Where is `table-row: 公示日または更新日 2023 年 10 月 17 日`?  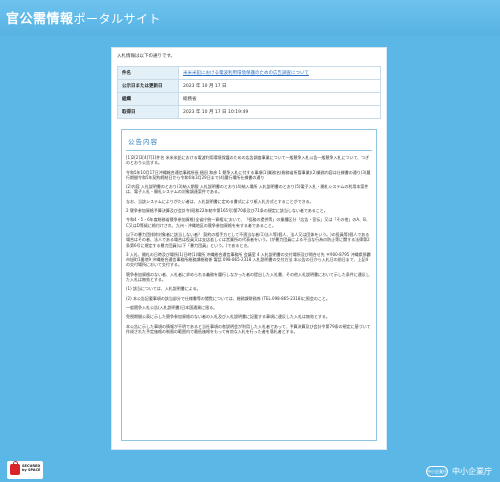
table-row: 公示日または更新日 2023 年 10 月 17 日 is located at coordinates (249, 86).